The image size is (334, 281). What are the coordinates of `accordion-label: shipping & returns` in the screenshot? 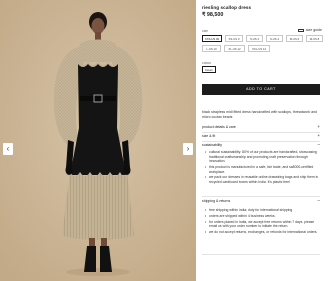 It's located at (216, 201).